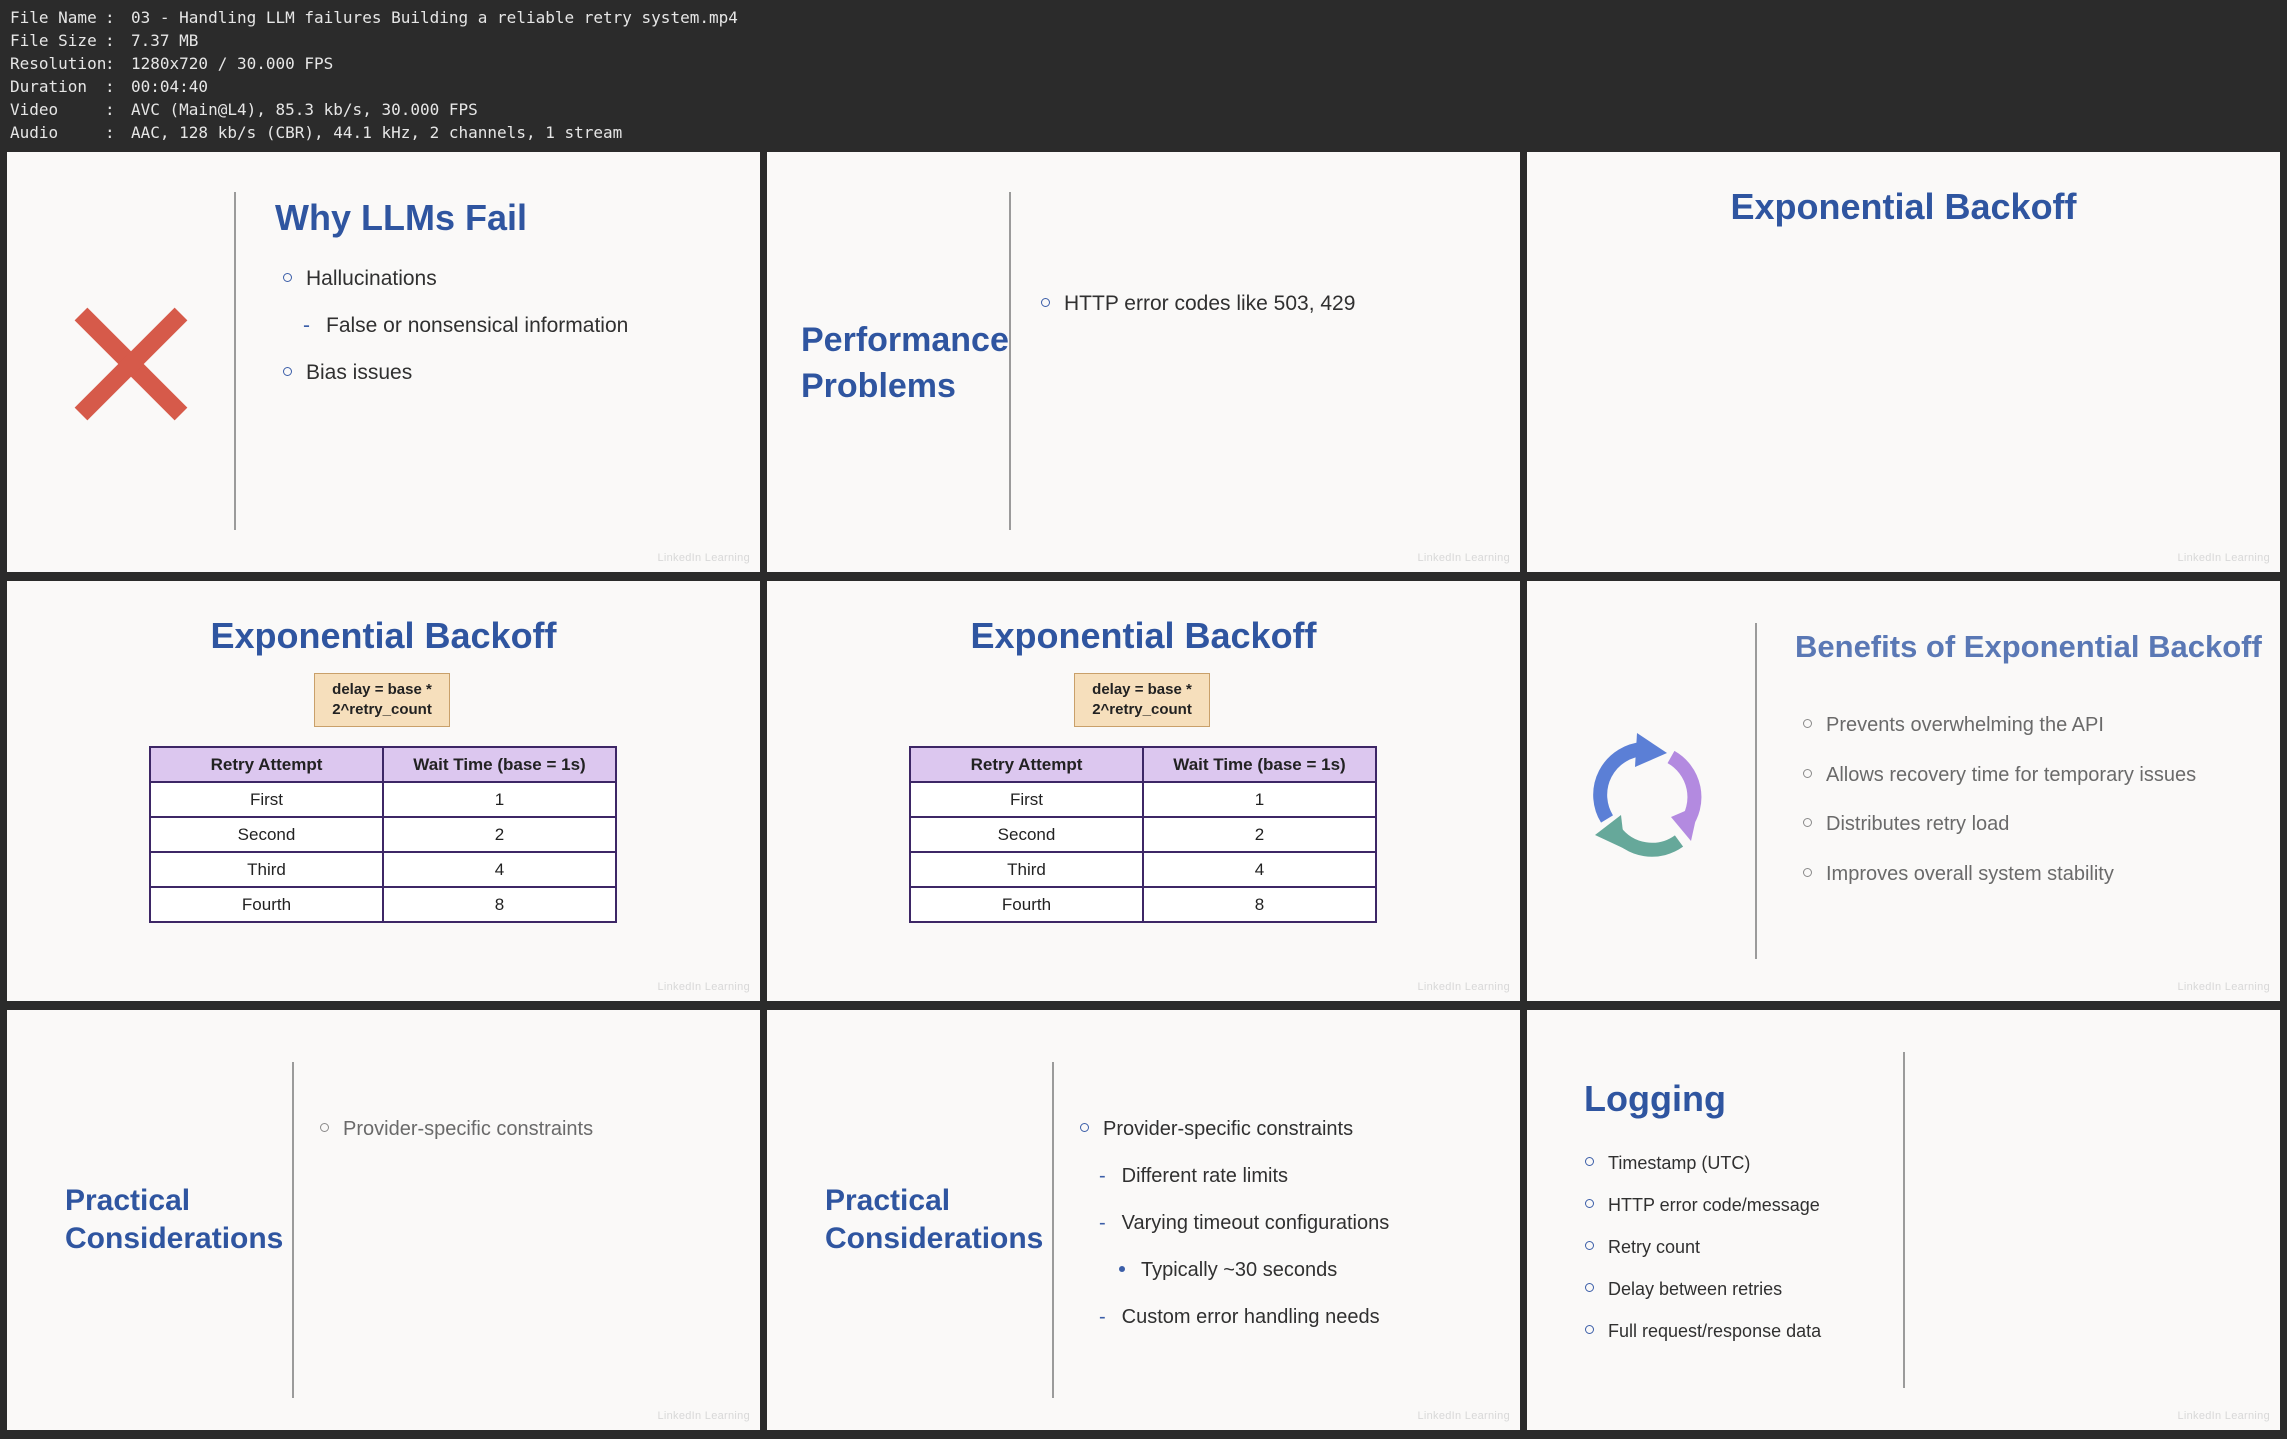 This screenshot has height=1439, width=2287. What do you see at coordinates (1667, 1163) in the screenshot?
I see `bullet-item: Timestamp (UTC)` at bounding box center [1667, 1163].